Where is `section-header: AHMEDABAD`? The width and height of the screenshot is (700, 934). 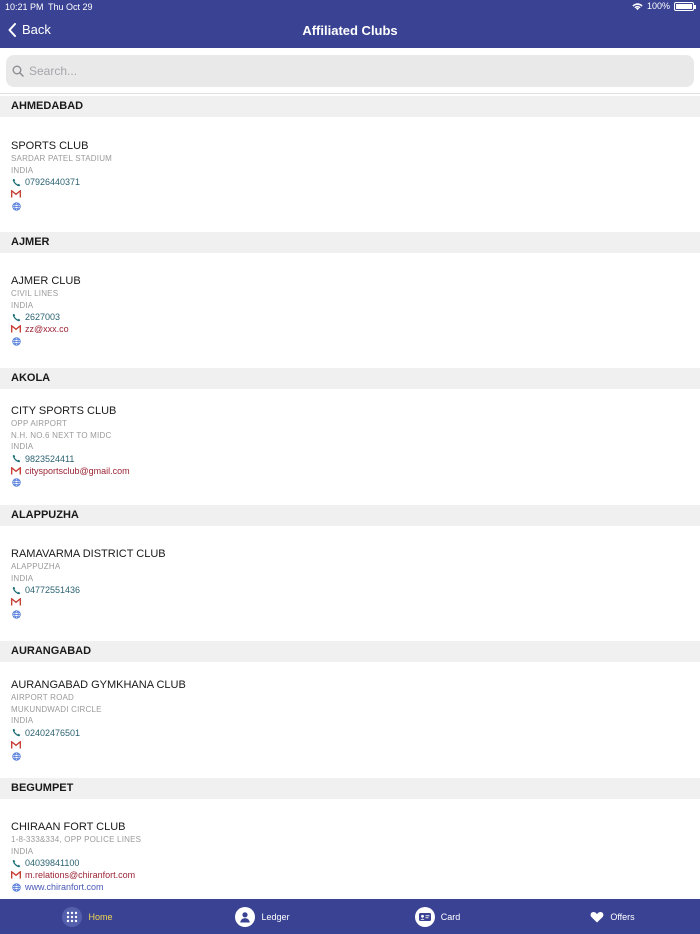 section-header: AHMEDABAD is located at coordinates (350, 106).